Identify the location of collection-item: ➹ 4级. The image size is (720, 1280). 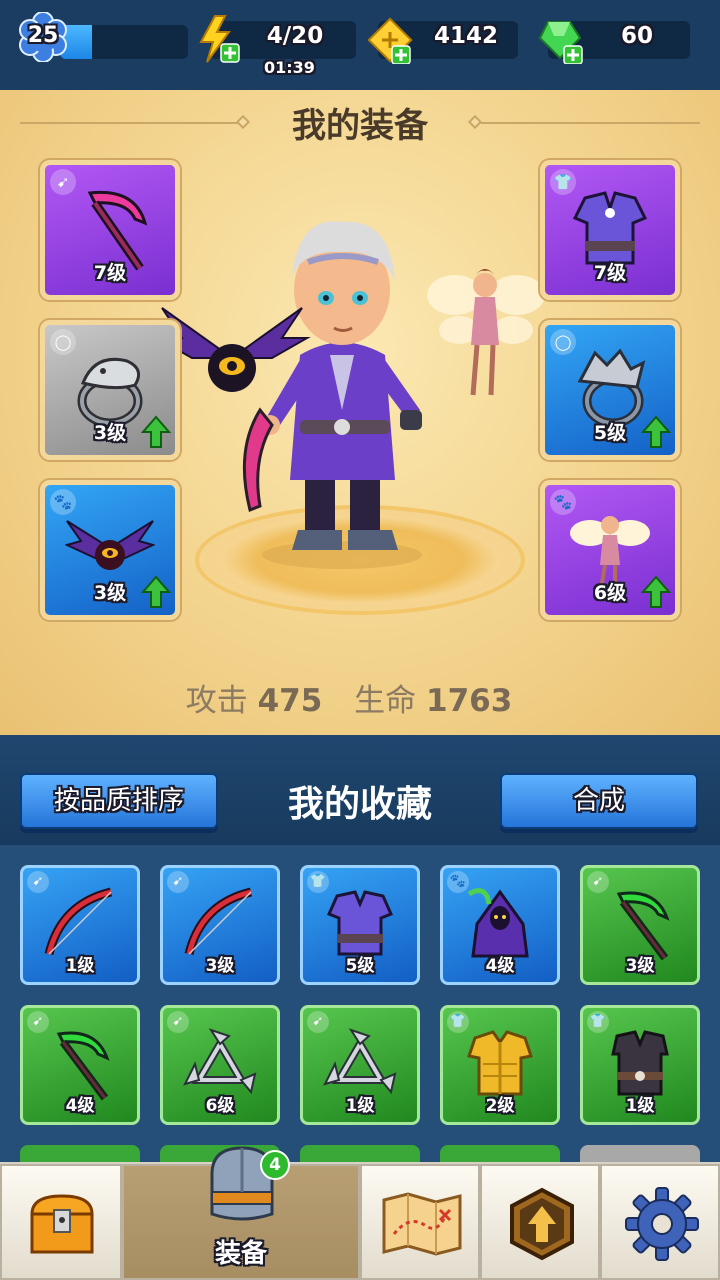
(80, 1065).